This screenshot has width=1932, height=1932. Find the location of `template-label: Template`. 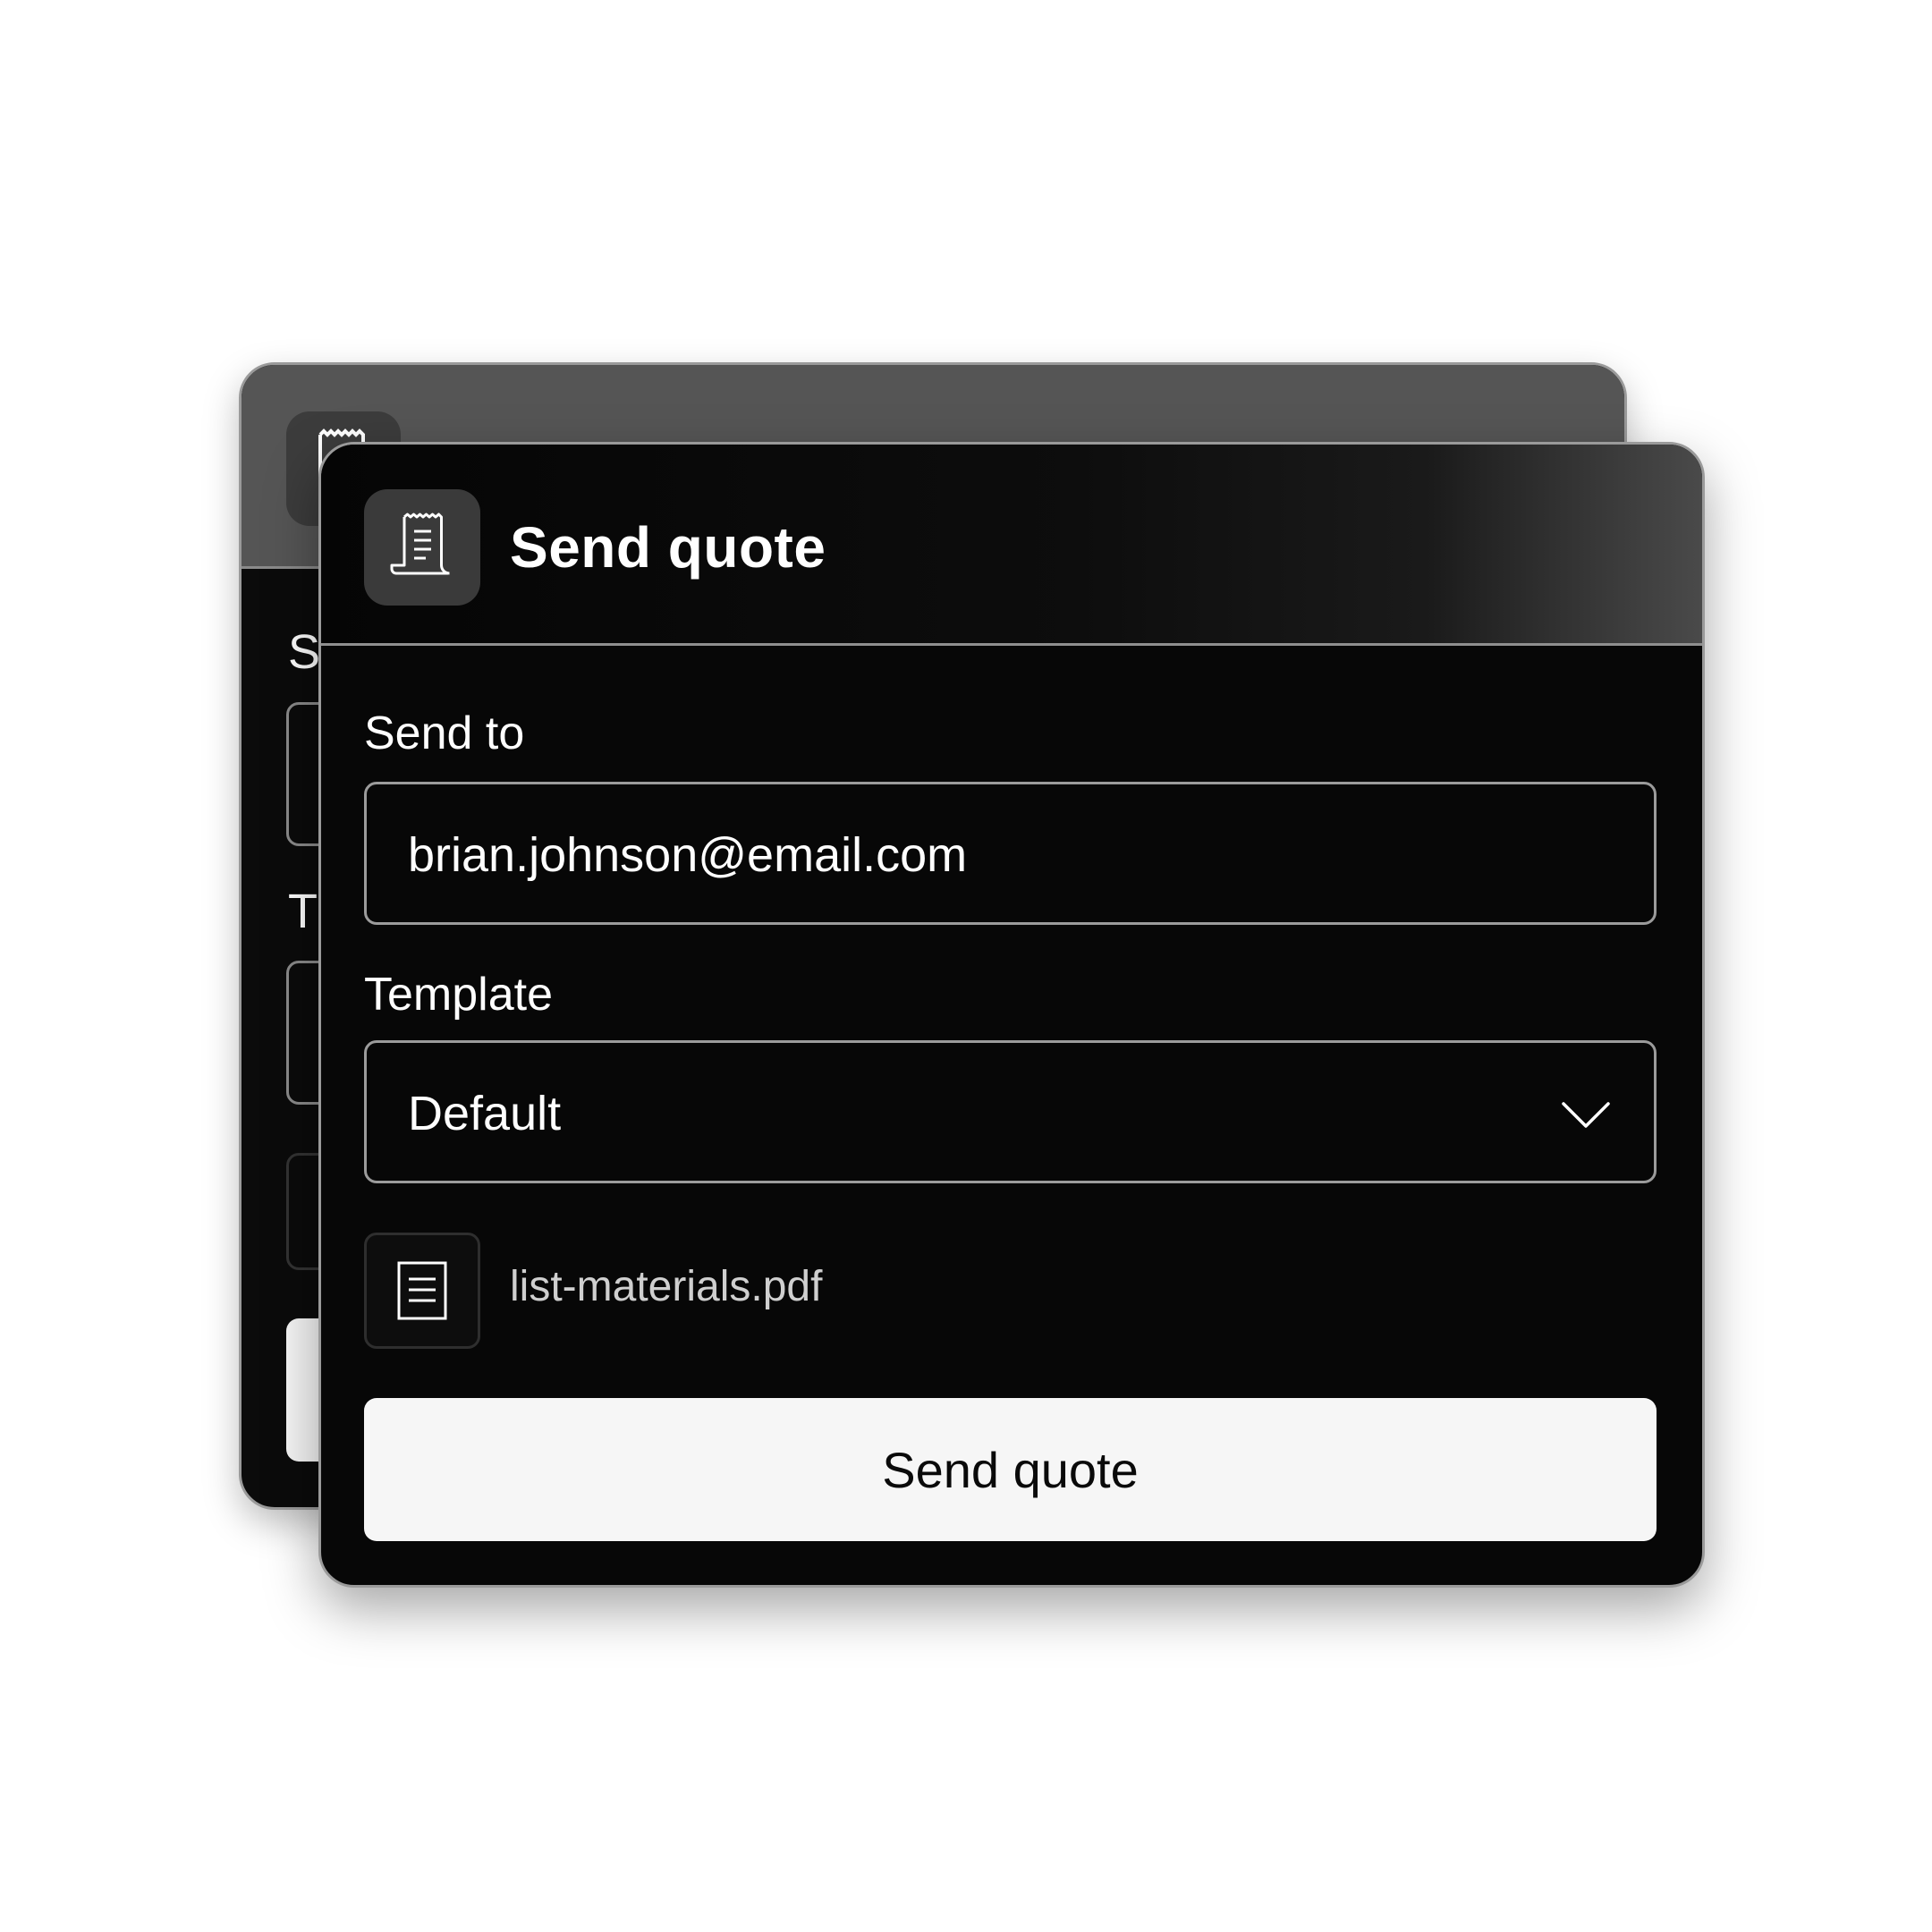

template-label: Template is located at coordinates (458, 995).